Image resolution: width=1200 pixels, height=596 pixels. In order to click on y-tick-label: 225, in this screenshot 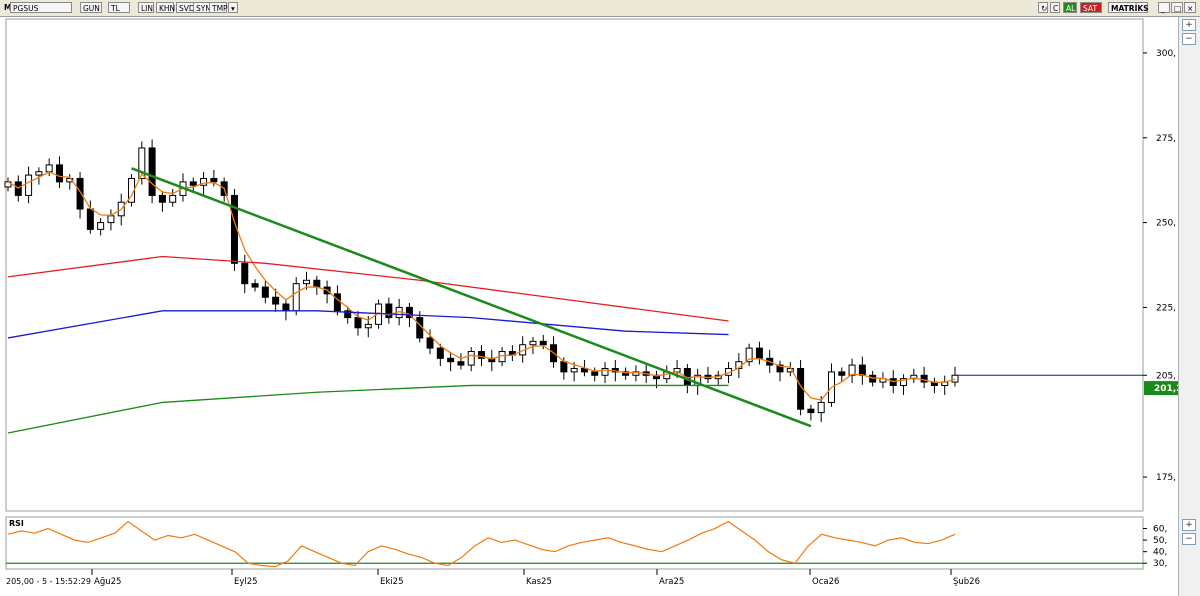, I will do `click(1166, 308)`.